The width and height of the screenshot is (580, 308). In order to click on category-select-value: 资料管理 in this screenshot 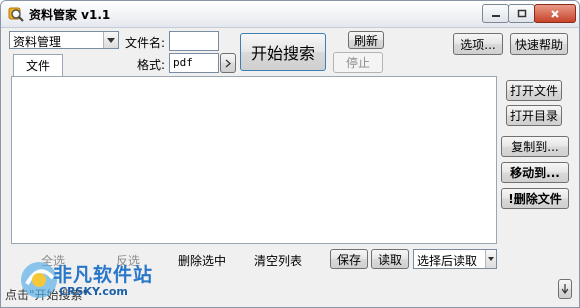, I will do `click(37, 42)`.